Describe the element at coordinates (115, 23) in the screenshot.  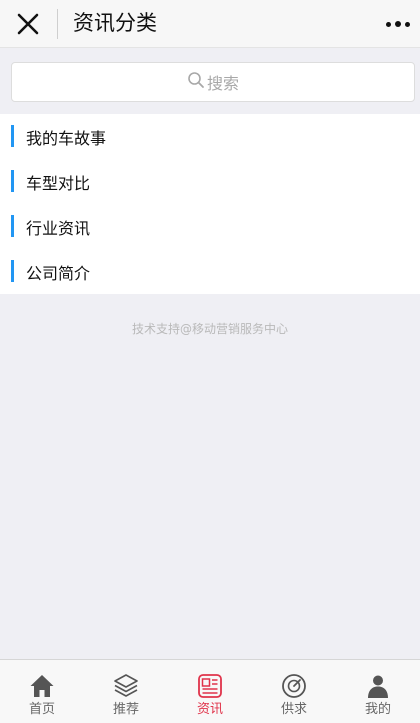
I see `page-title: 资讯分类` at that location.